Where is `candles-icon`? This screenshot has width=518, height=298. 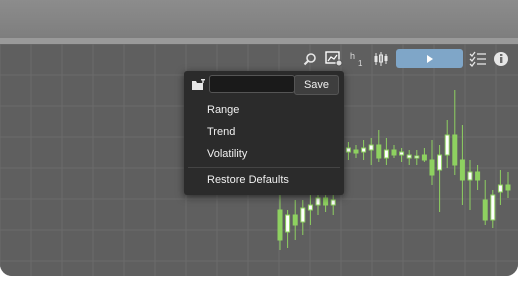
candles-icon is located at coordinates (381, 58).